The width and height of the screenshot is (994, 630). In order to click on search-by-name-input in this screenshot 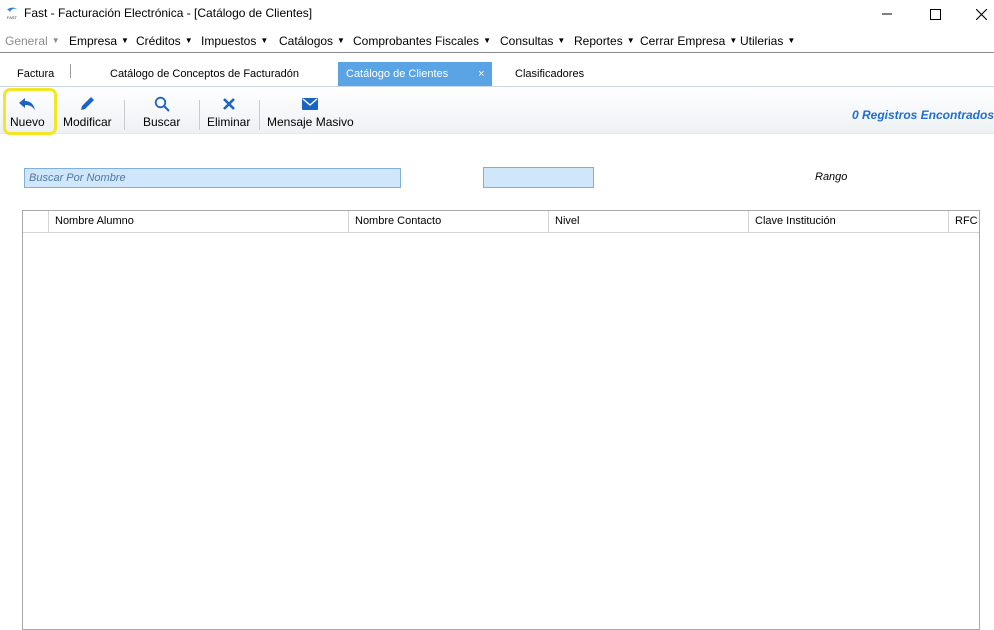, I will do `click(212, 178)`.